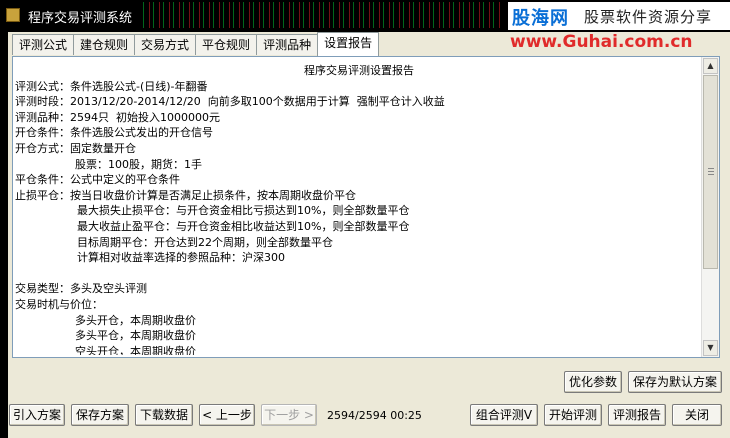 This screenshot has height=438, width=730. What do you see at coordinates (320, 15) in the screenshot?
I see `background-chart-strip` at bounding box center [320, 15].